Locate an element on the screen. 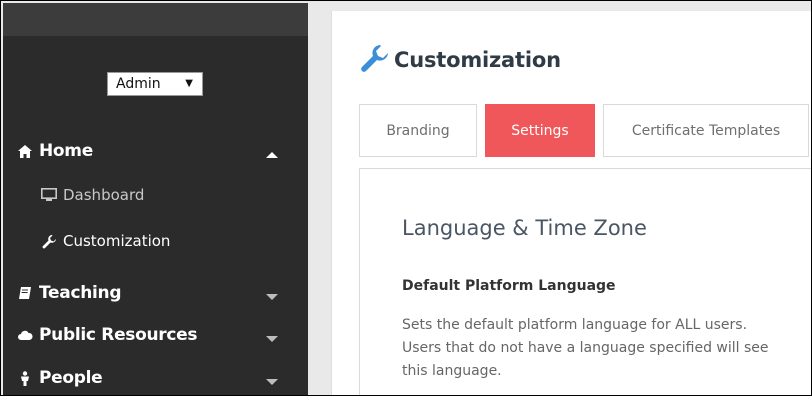  role-select: Admin ▼ is located at coordinates (155, 84).